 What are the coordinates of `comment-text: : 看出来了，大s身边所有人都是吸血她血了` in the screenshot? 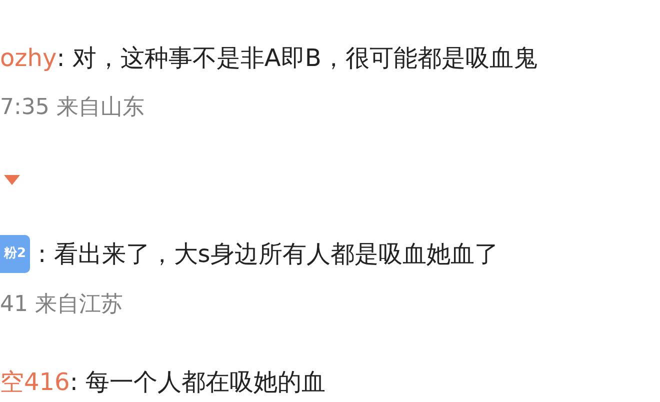 It's located at (268, 254).